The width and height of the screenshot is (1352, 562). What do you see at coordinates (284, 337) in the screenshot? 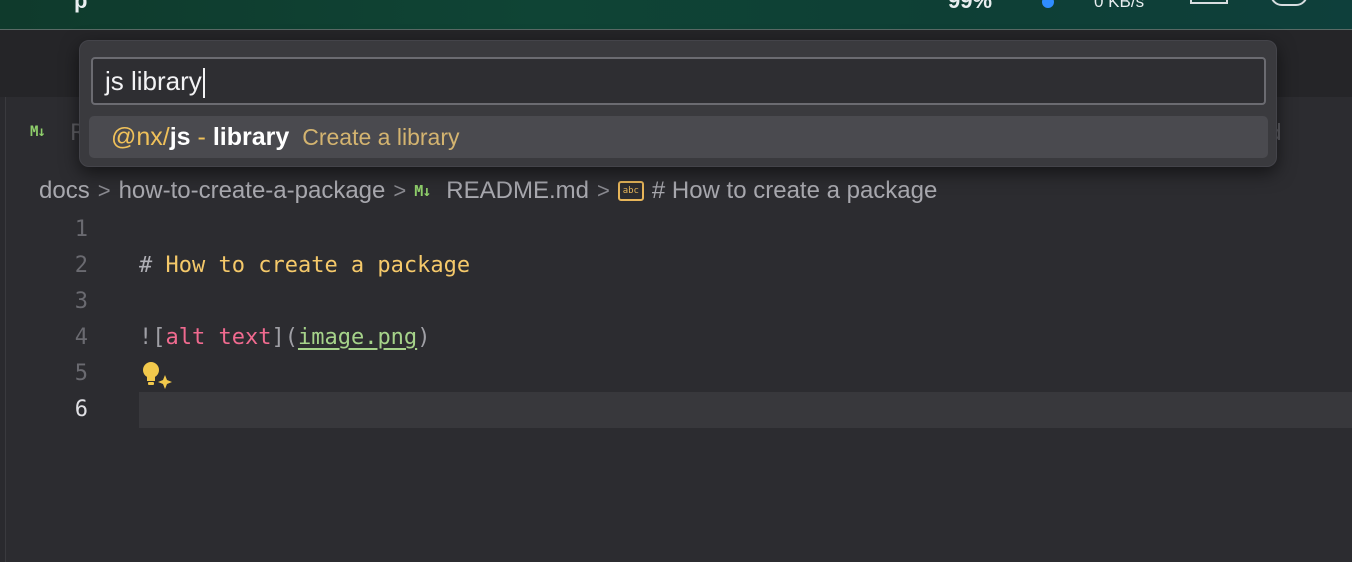
I see `image-mid-bracket: ](` at bounding box center [284, 337].